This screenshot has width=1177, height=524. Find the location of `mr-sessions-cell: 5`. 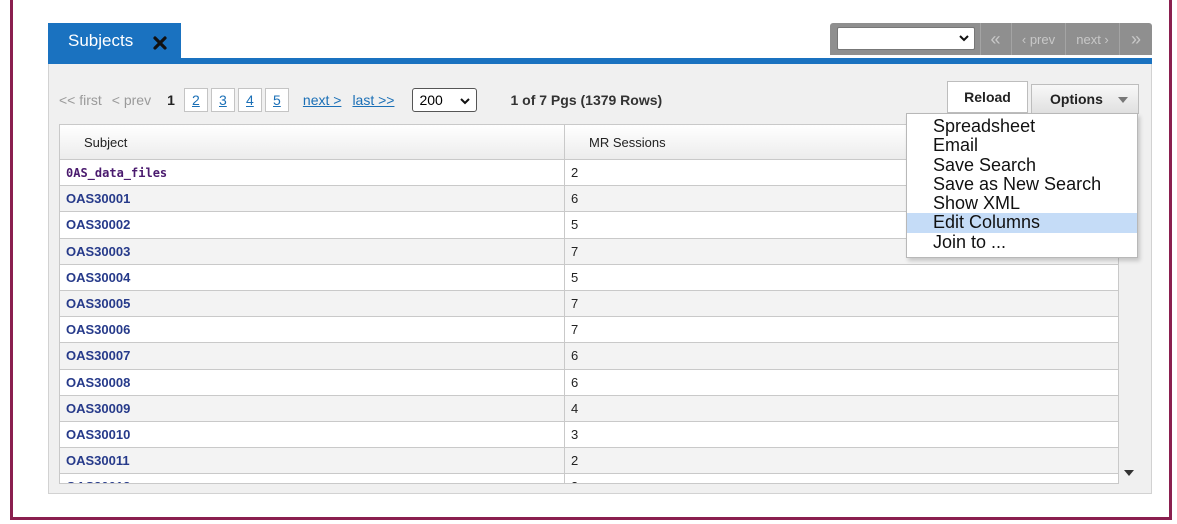

mr-sessions-cell: 5 is located at coordinates (575, 277).